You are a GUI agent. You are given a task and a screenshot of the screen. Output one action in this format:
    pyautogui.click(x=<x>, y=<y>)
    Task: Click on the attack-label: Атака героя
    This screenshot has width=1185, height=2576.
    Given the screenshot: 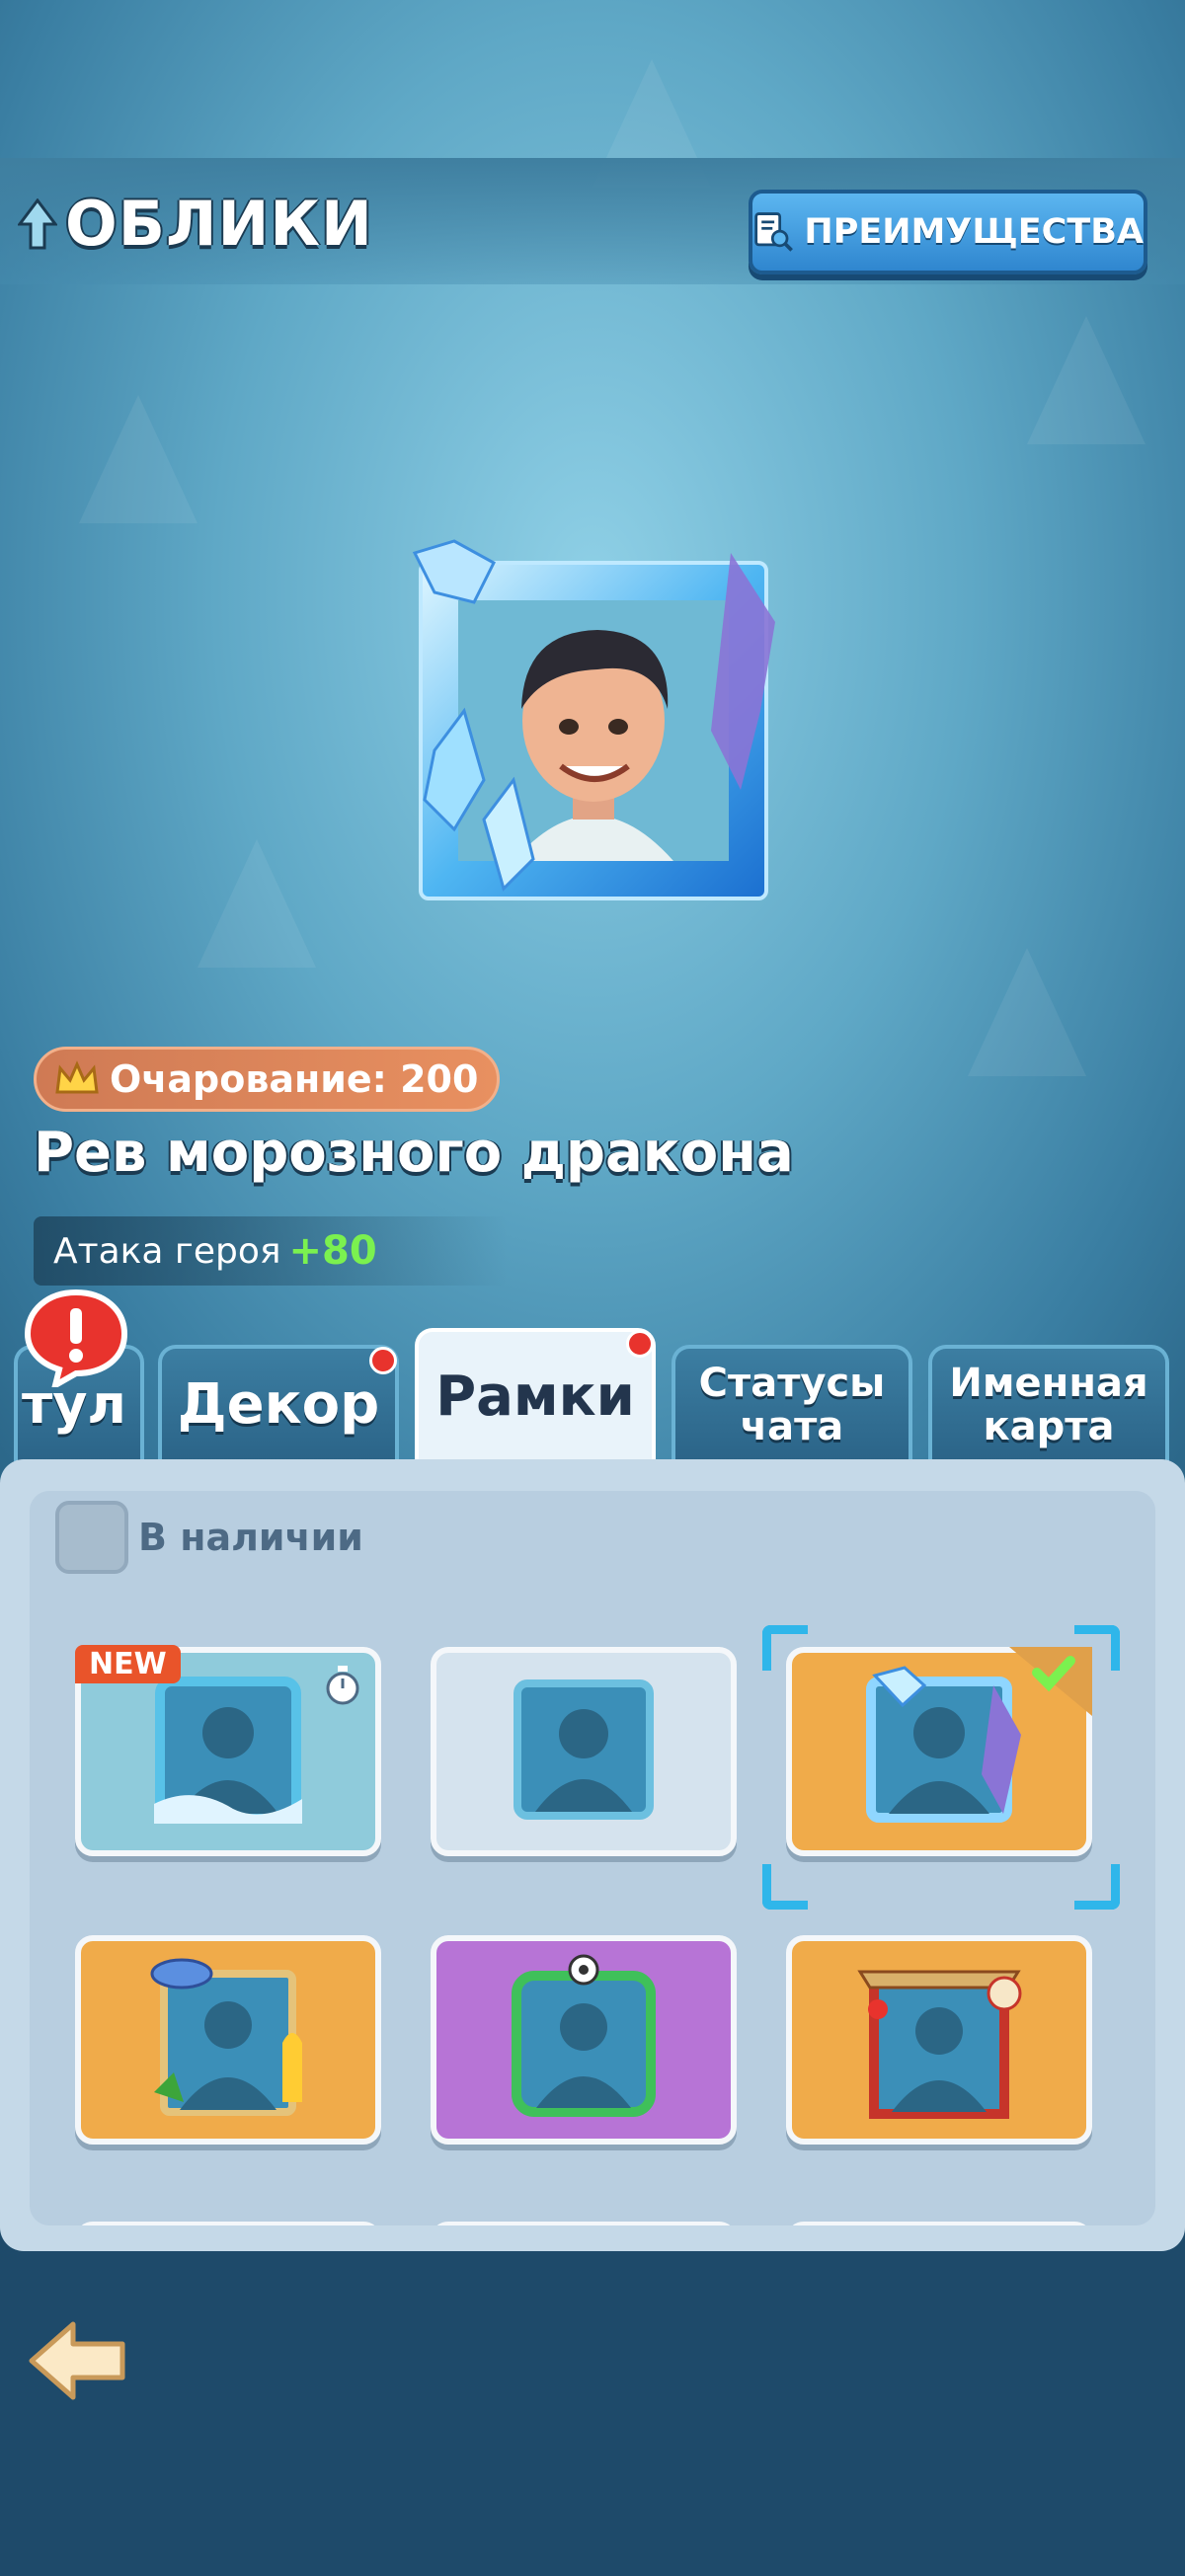 What is the action you would take?
    pyautogui.click(x=167, y=1251)
    